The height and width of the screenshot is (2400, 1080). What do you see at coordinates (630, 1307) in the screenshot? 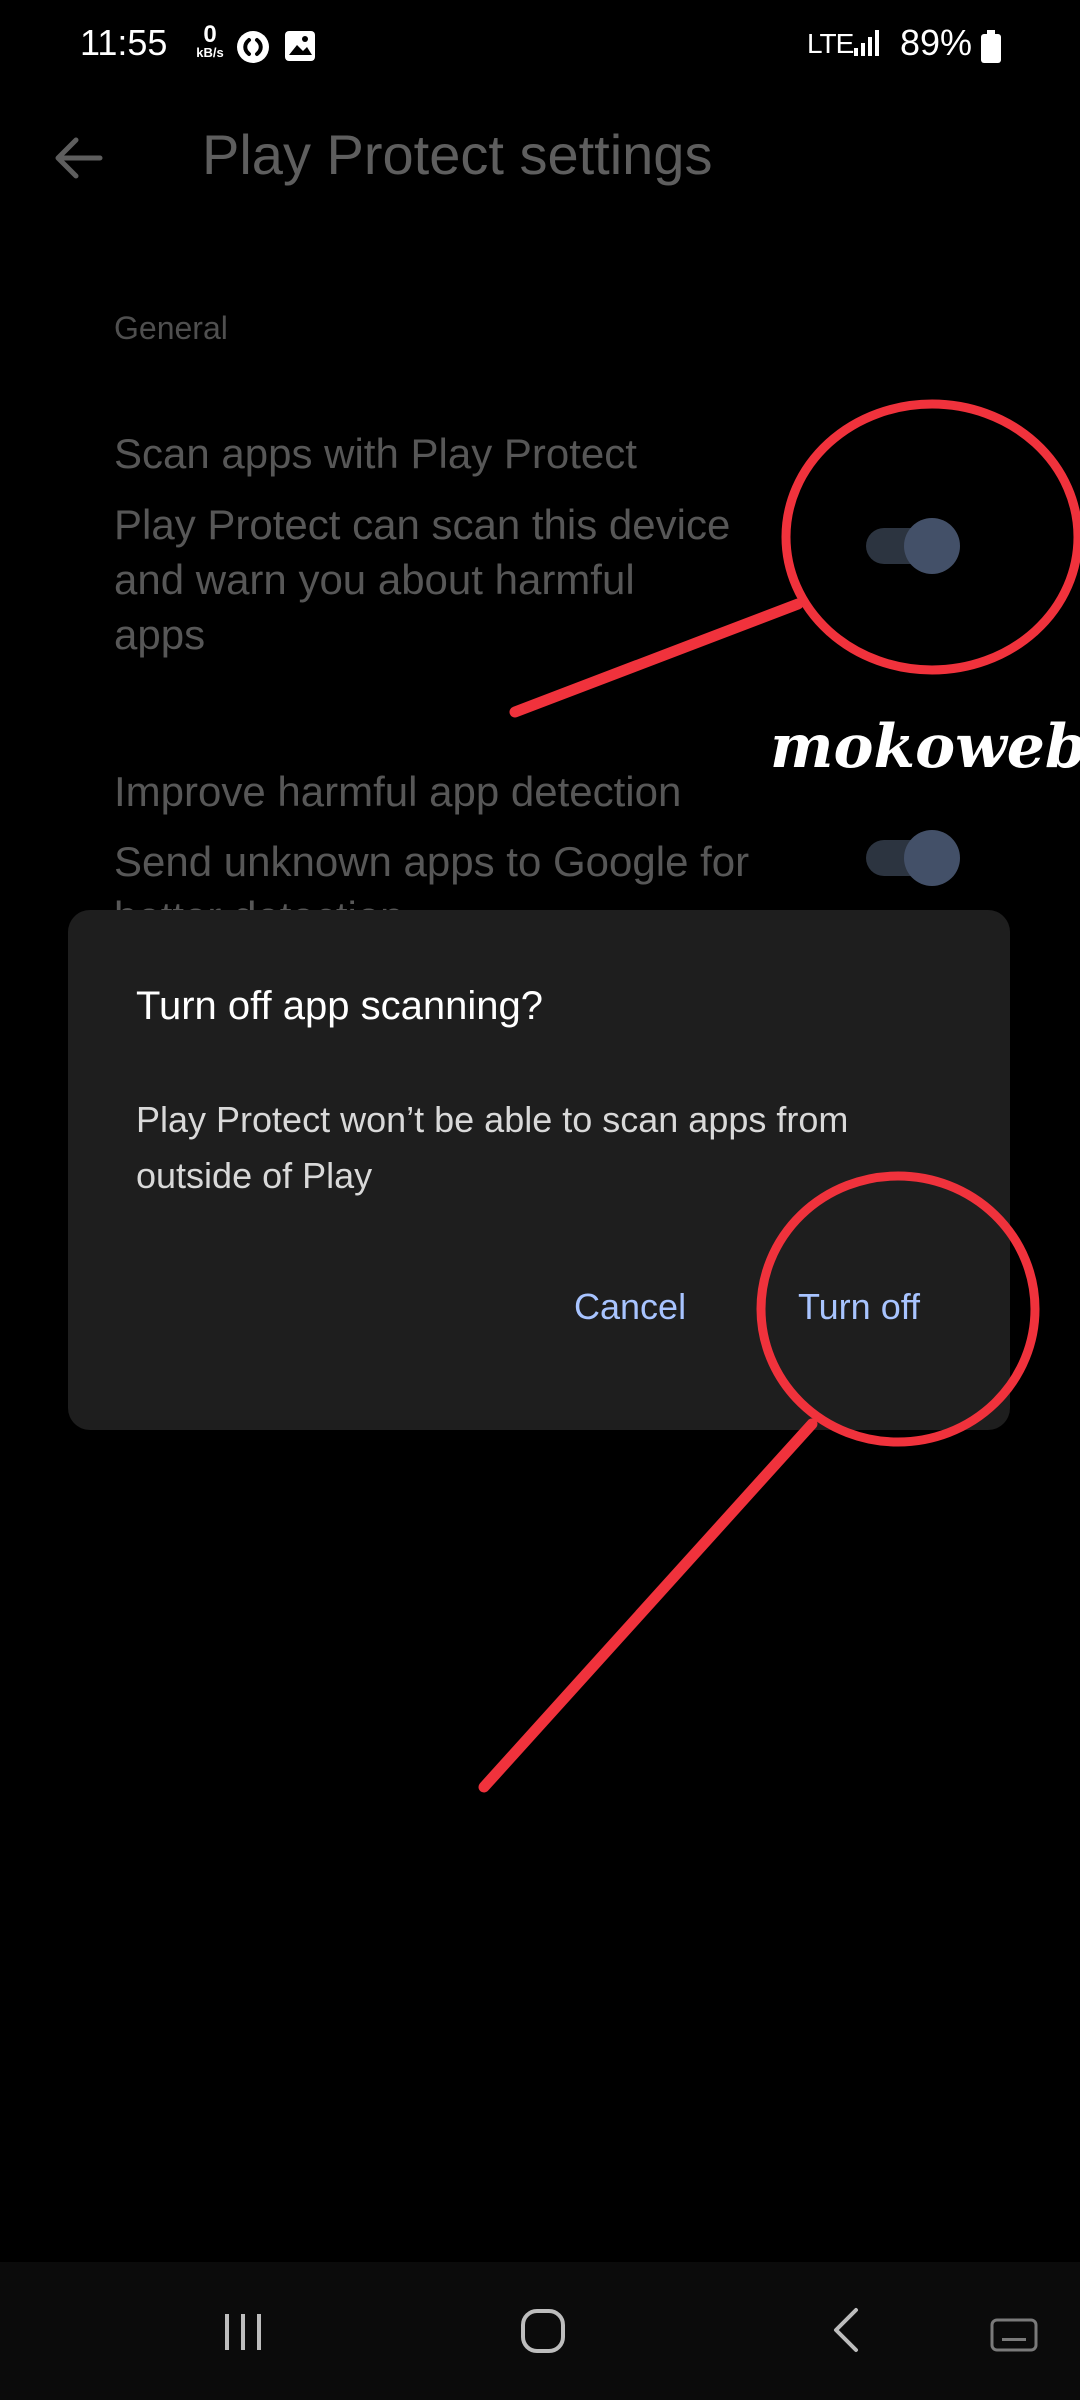
I see `cancel-button: Cancel` at bounding box center [630, 1307].